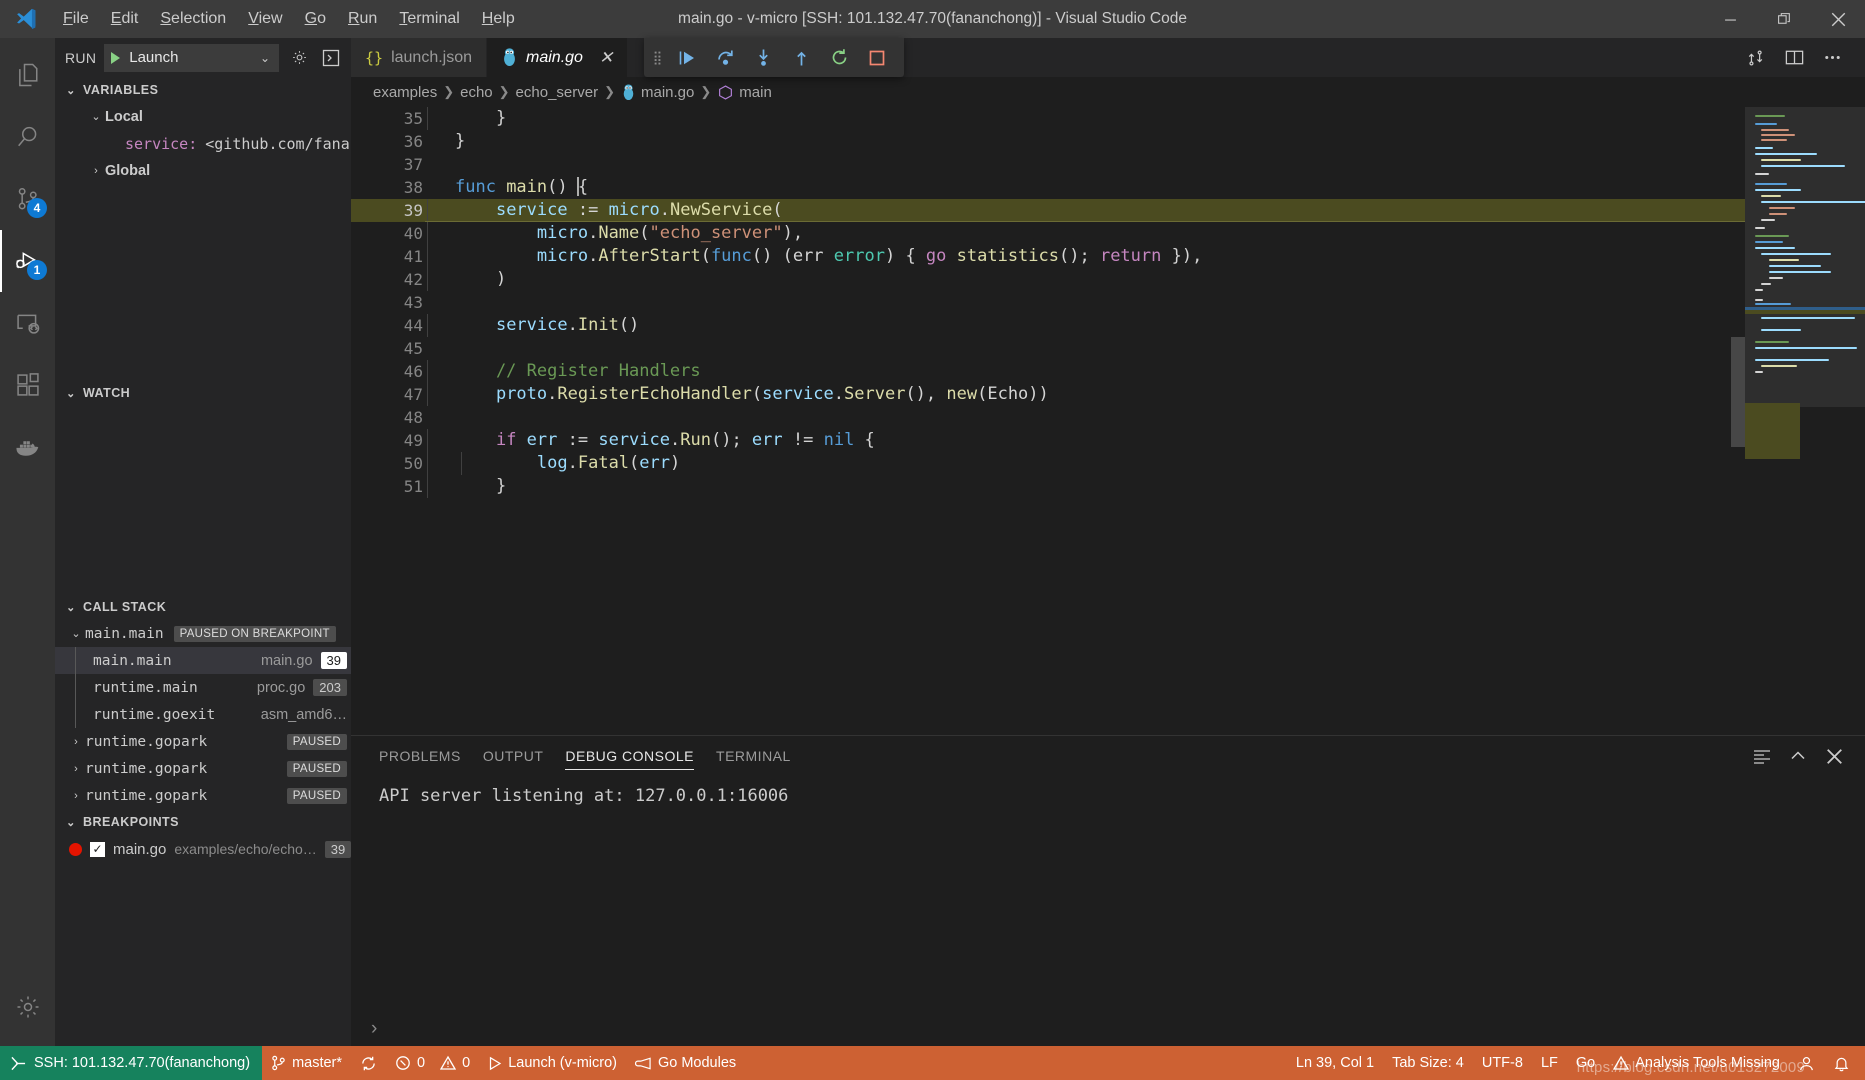 Image resolution: width=1865 pixels, height=1080 pixels. I want to click on status-cursor-position: Ln 39, Col 1, so click(1335, 1063).